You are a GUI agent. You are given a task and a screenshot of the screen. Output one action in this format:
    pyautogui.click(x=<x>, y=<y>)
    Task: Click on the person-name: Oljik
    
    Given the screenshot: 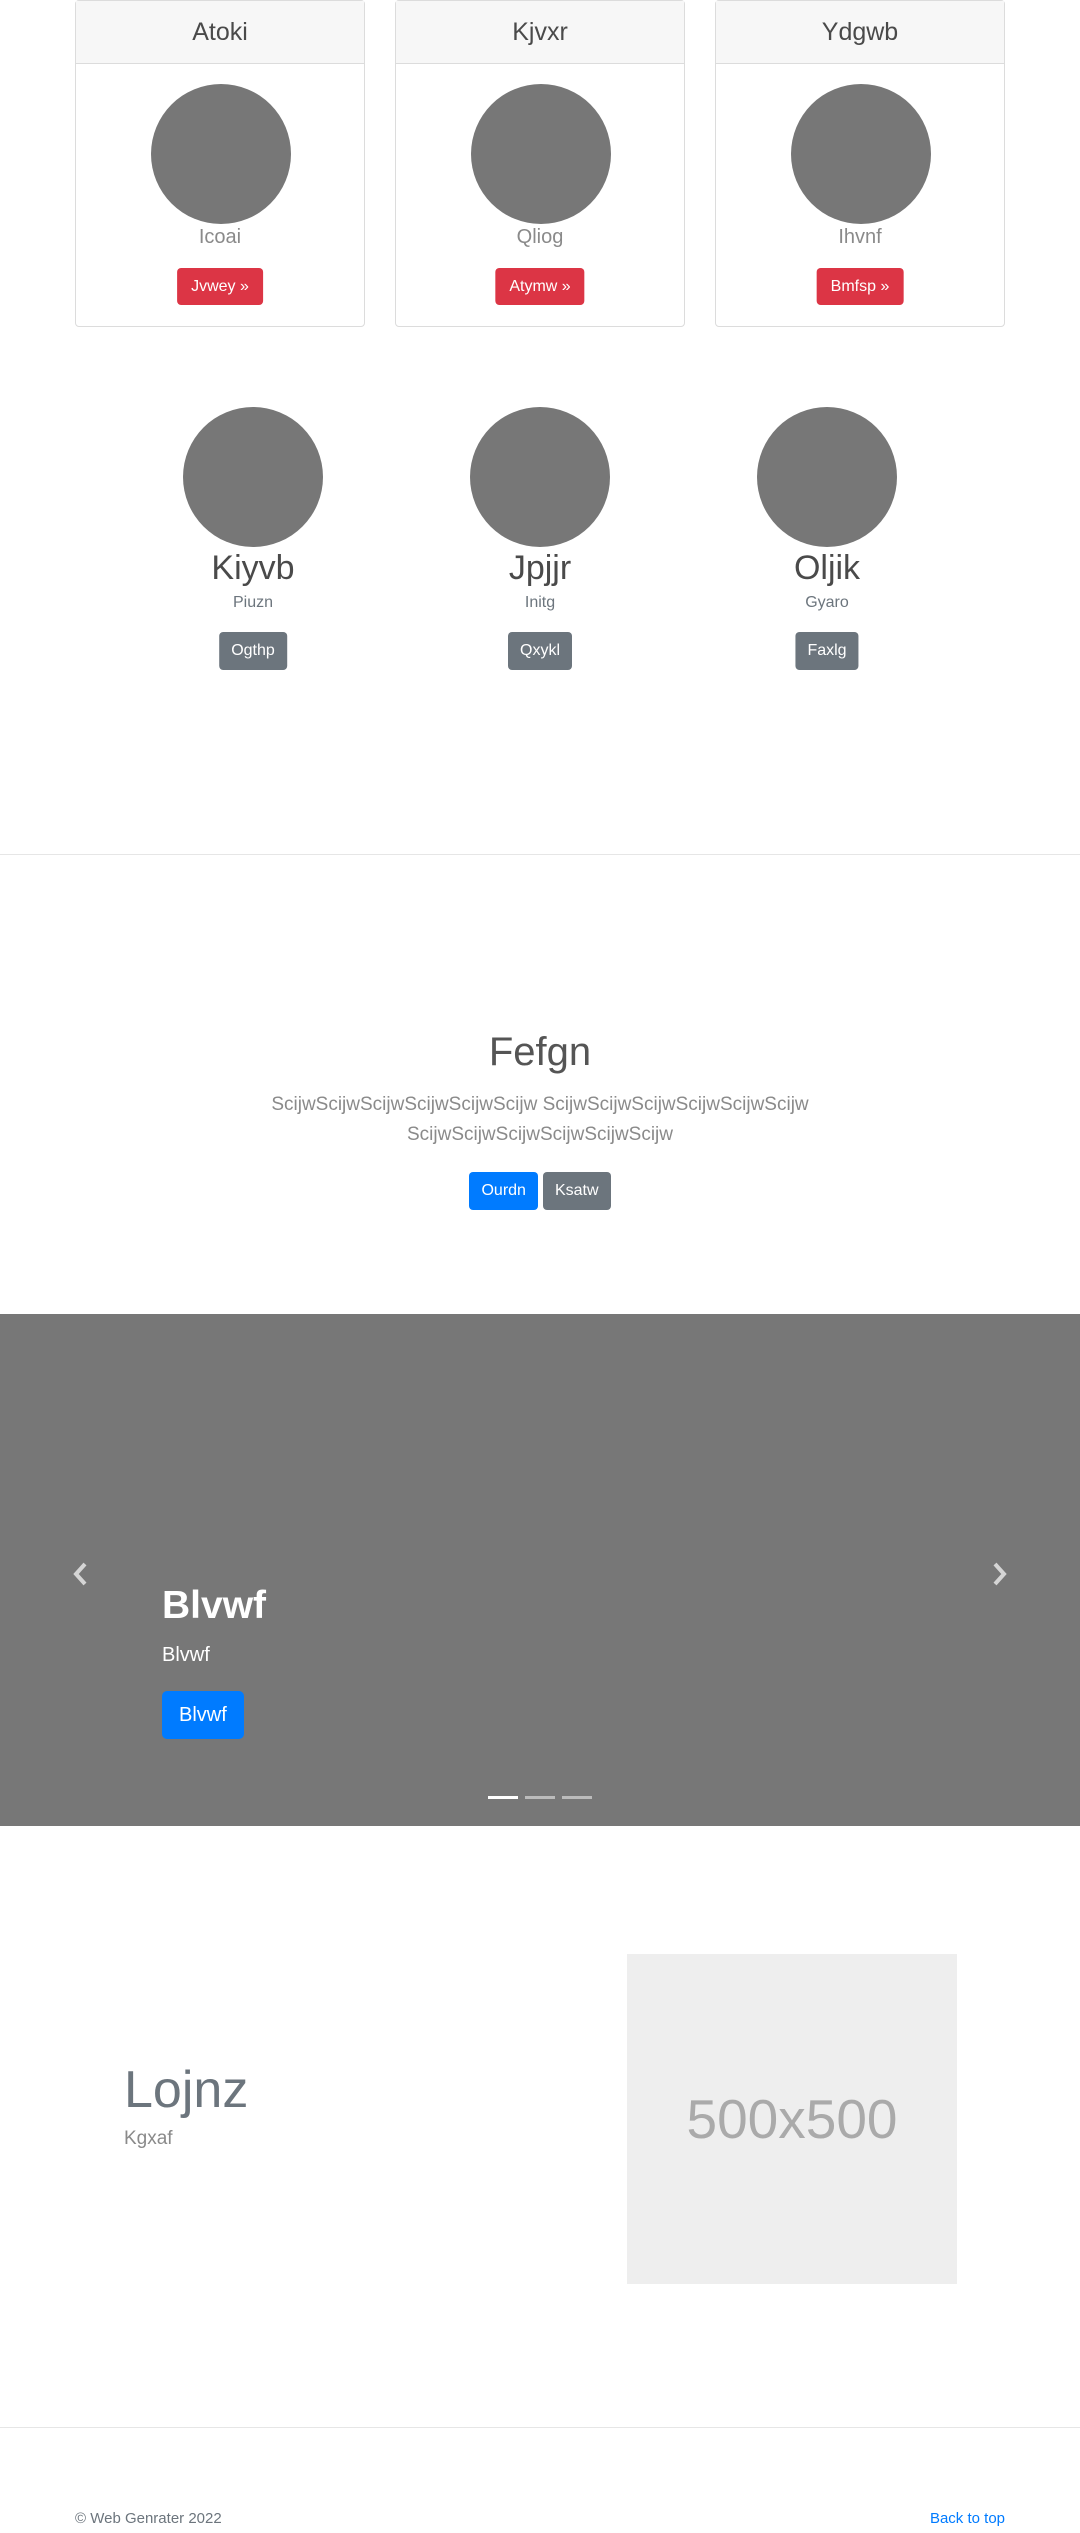 What is the action you would take?
    pyautogui.click(x=827, y=568)
    